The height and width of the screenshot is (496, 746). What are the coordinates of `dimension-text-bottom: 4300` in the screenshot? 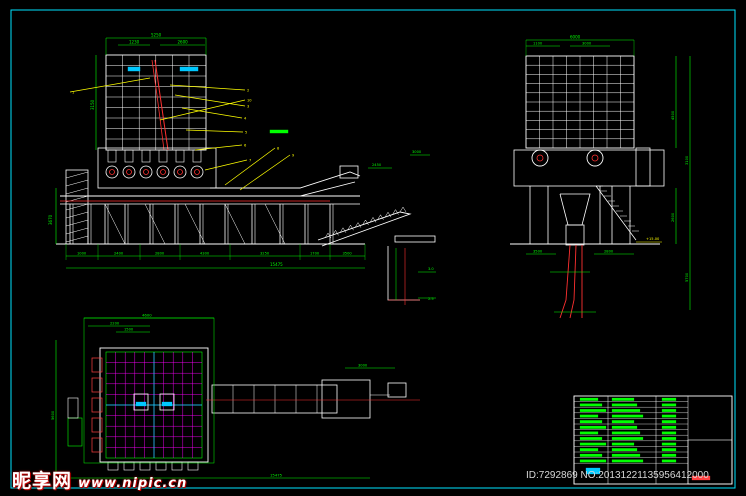 It's located at (205, 254).